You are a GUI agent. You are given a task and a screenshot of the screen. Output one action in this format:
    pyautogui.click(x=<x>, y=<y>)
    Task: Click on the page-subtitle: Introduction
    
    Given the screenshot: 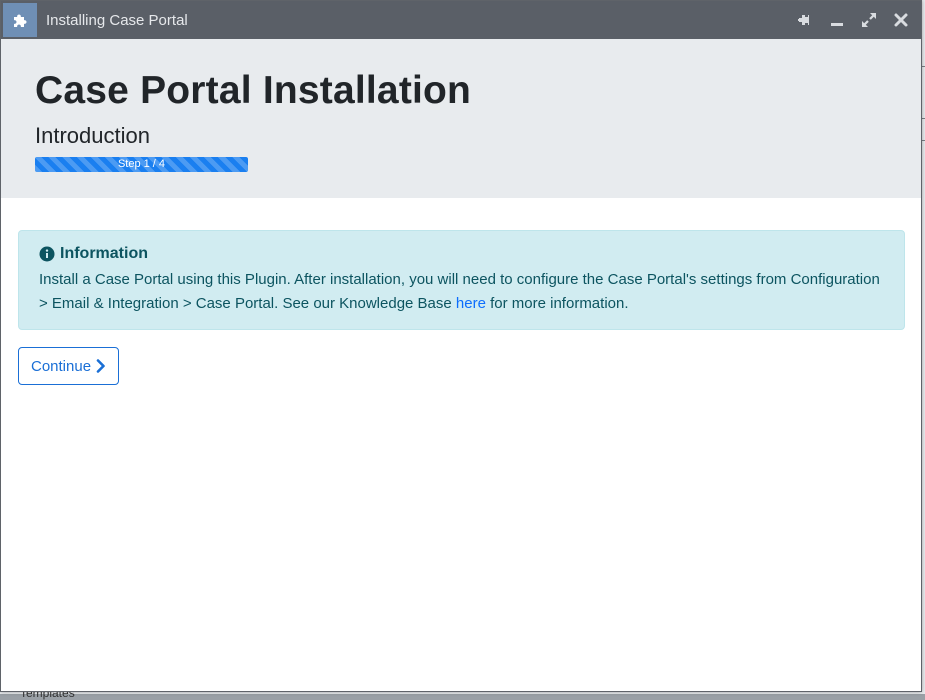 What is the action you would take?
    pyautogui.click(x=92, y=135)
    